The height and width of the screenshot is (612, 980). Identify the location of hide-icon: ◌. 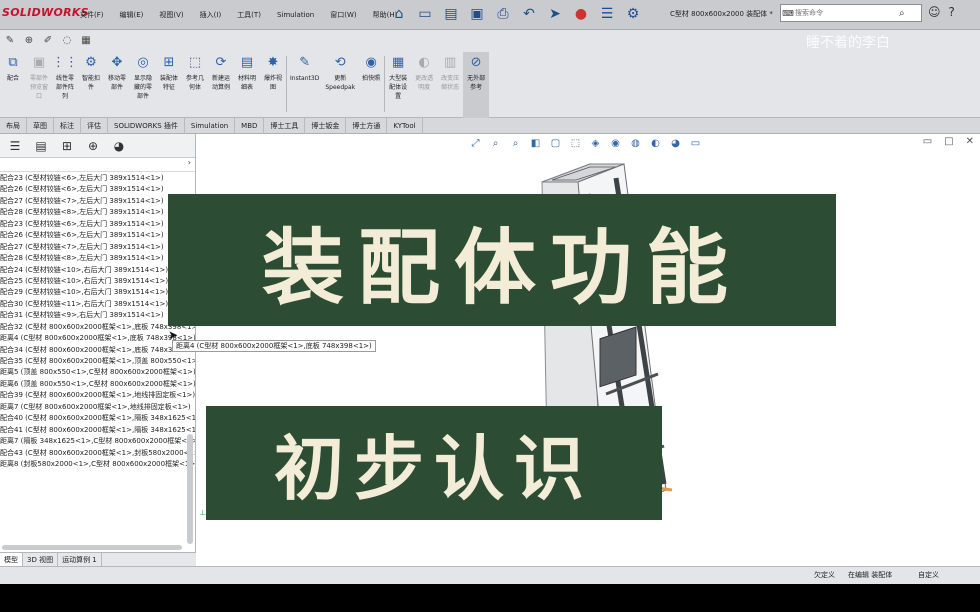
(67, 40).